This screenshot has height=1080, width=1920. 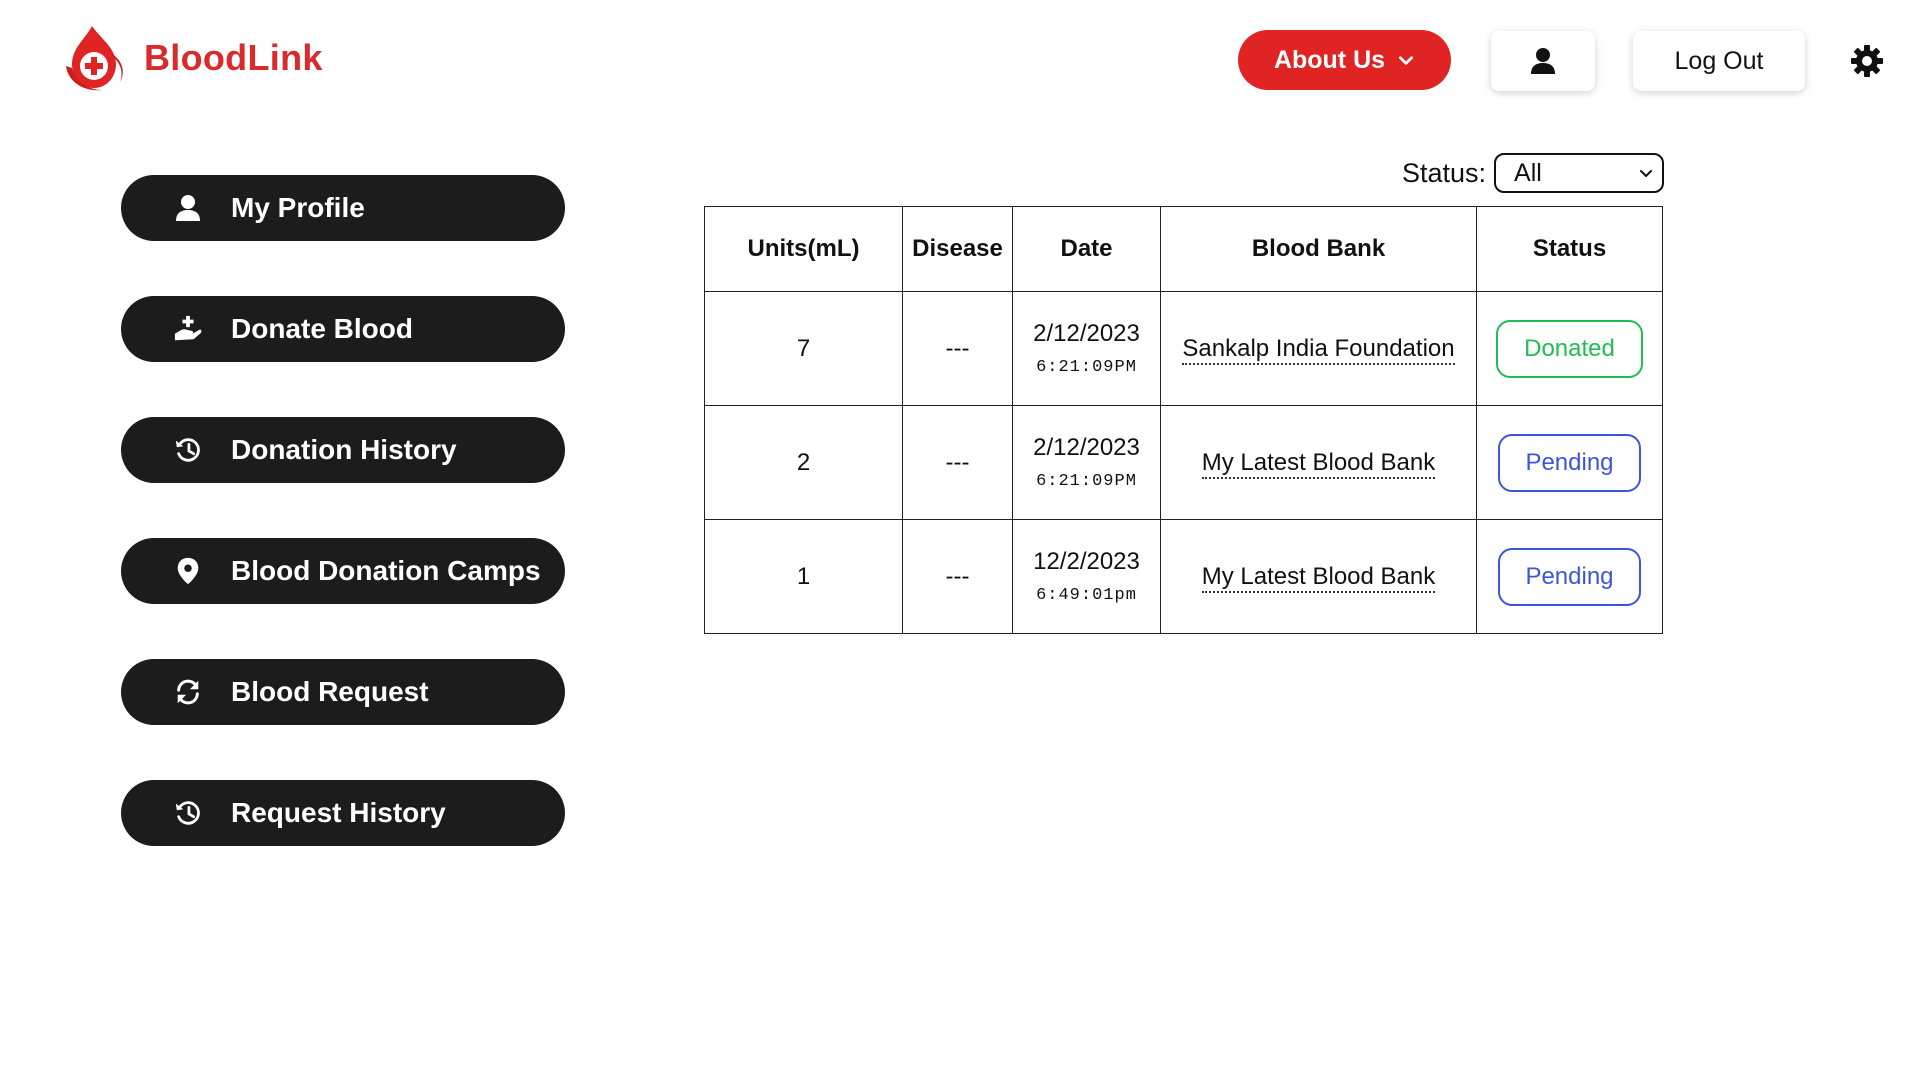 What do you see at coordinates (1318, 249) in the screenshot?
I see `column-header-blood-bank: Blood Bank` at bounding box center [1318, 249].